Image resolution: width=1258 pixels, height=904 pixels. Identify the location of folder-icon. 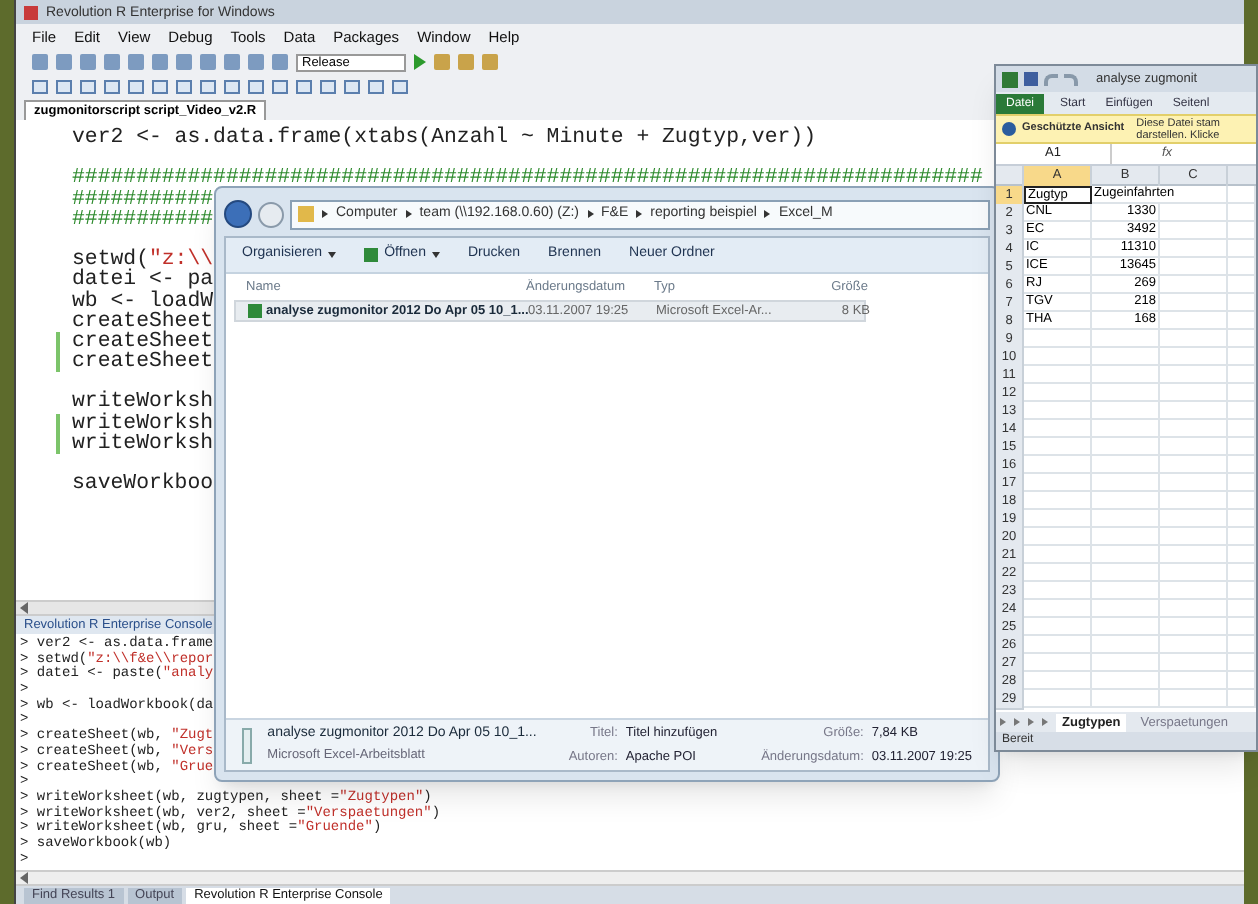
(306, 214).